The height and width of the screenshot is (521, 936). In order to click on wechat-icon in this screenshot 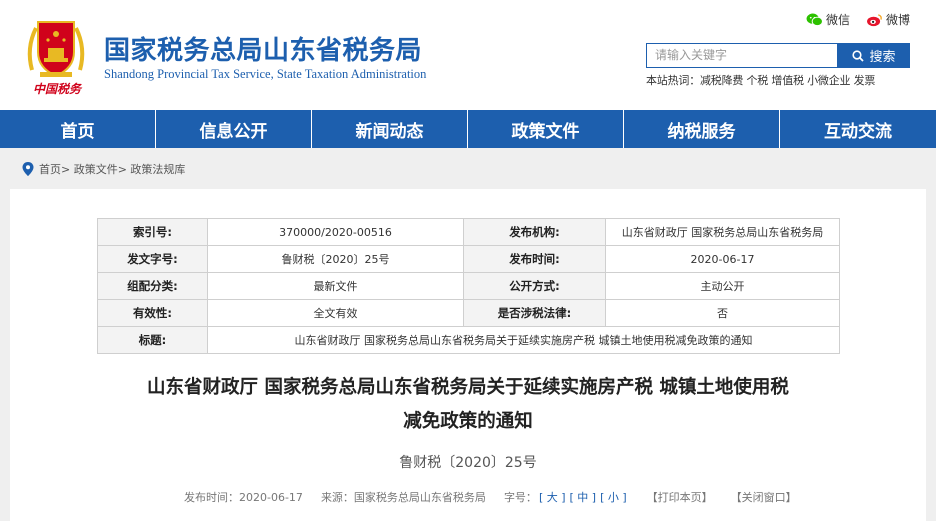, I will do `click(814, 19)`.